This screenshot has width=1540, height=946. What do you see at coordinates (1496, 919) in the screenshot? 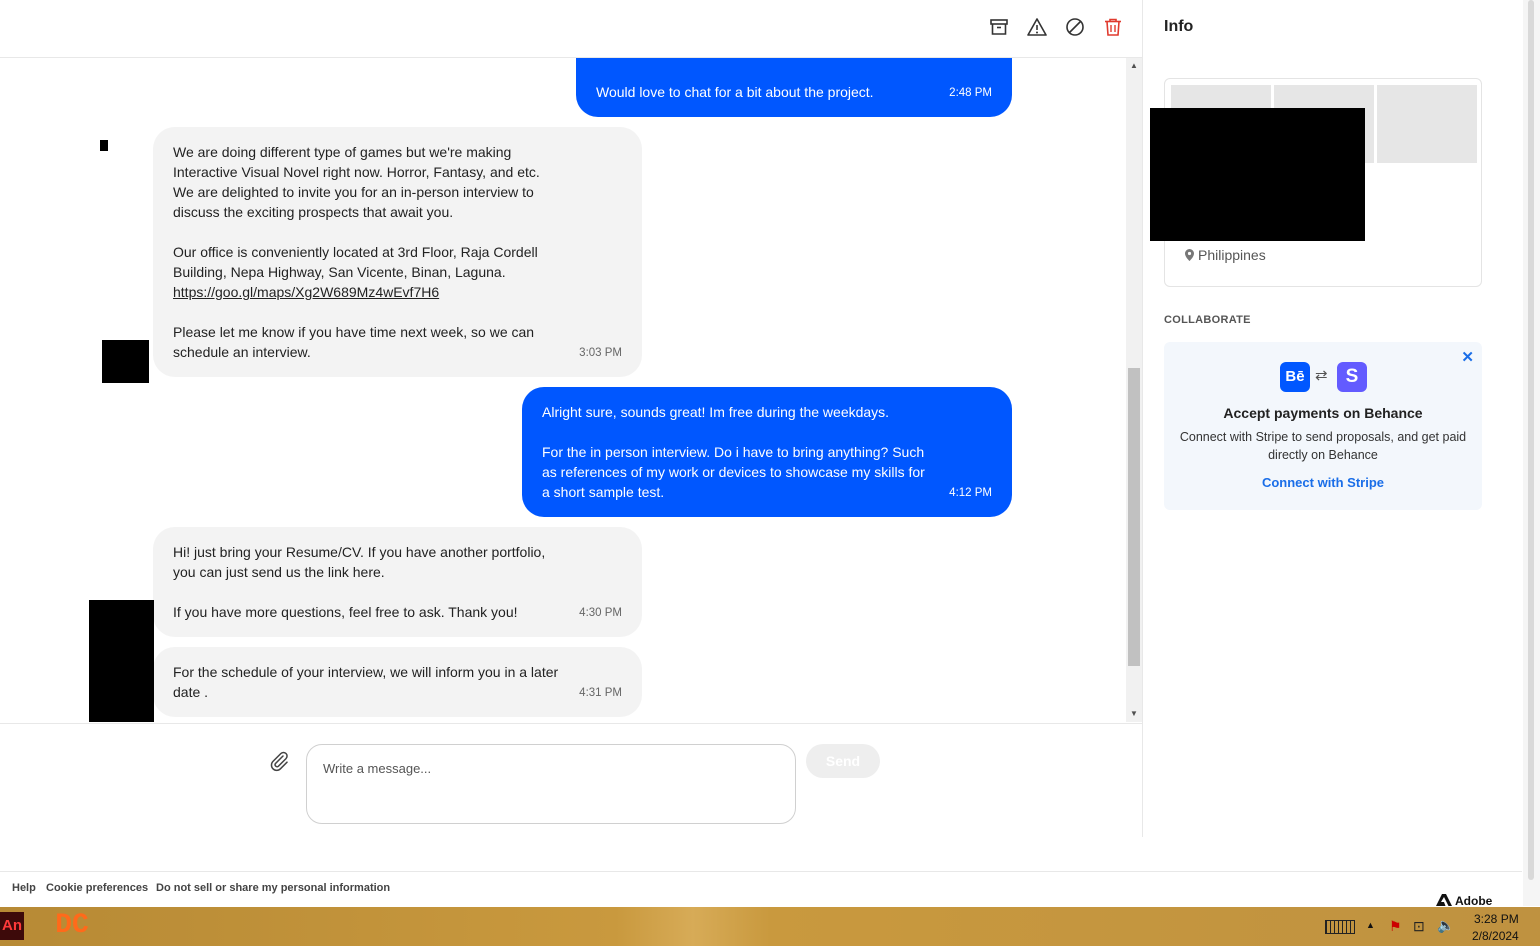
I see `clock-time: 3:28 PM` at bounding box center [1496, 919].